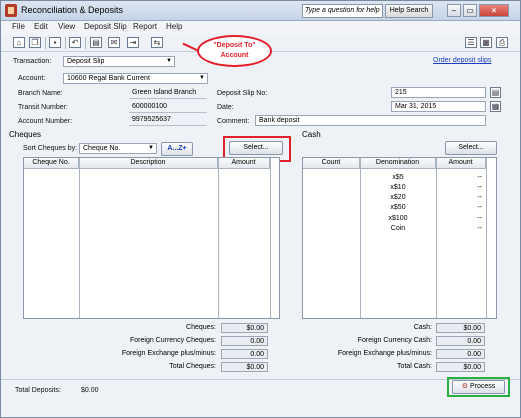  I want to click on footer-bar: Total Deposits: $0.00 ⚙ Process, so click(260, 397).